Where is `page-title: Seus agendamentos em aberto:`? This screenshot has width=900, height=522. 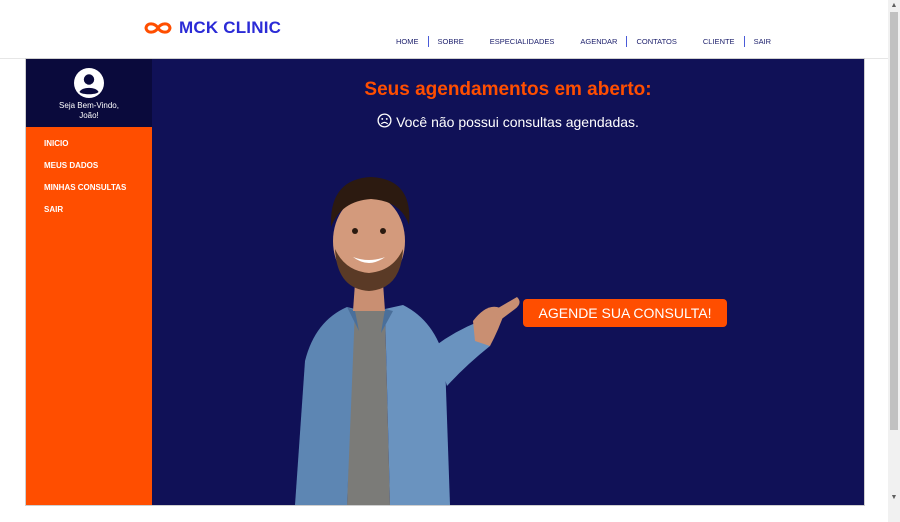 page-title: Seus agendamentos em aberto: is located at coordinates (508, 89).